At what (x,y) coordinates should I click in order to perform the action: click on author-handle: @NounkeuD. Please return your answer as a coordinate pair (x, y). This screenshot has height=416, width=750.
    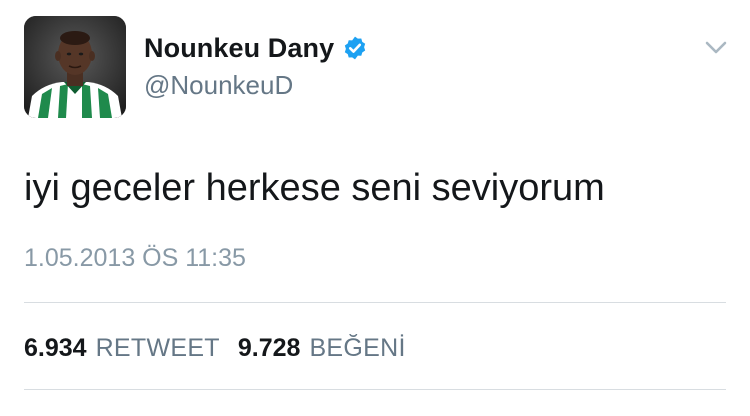
    Looking at the image, I should click on (218, 85).